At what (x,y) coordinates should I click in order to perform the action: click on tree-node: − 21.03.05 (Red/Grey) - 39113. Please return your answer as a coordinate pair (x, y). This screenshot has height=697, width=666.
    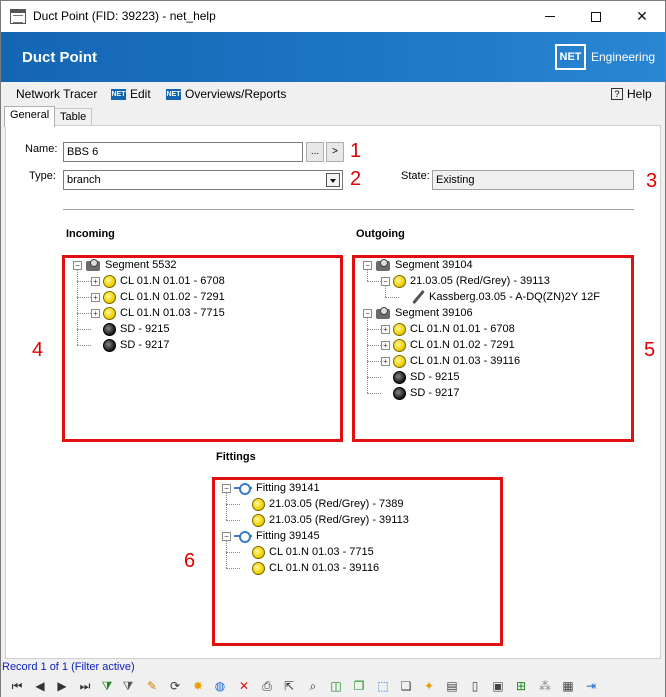
    Looking at the image, I should click on (465, 281).